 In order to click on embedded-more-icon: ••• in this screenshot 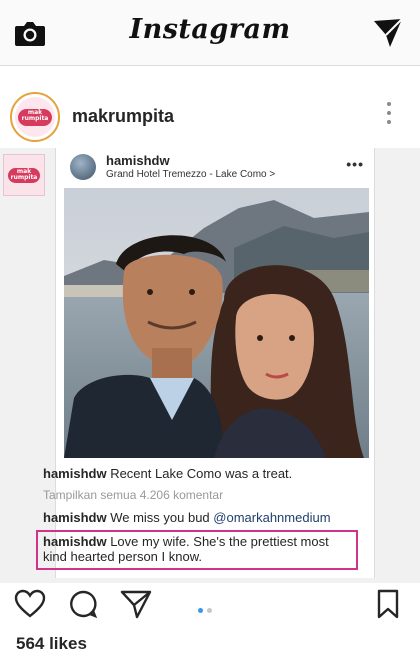, I will do `click(355, 164)`.